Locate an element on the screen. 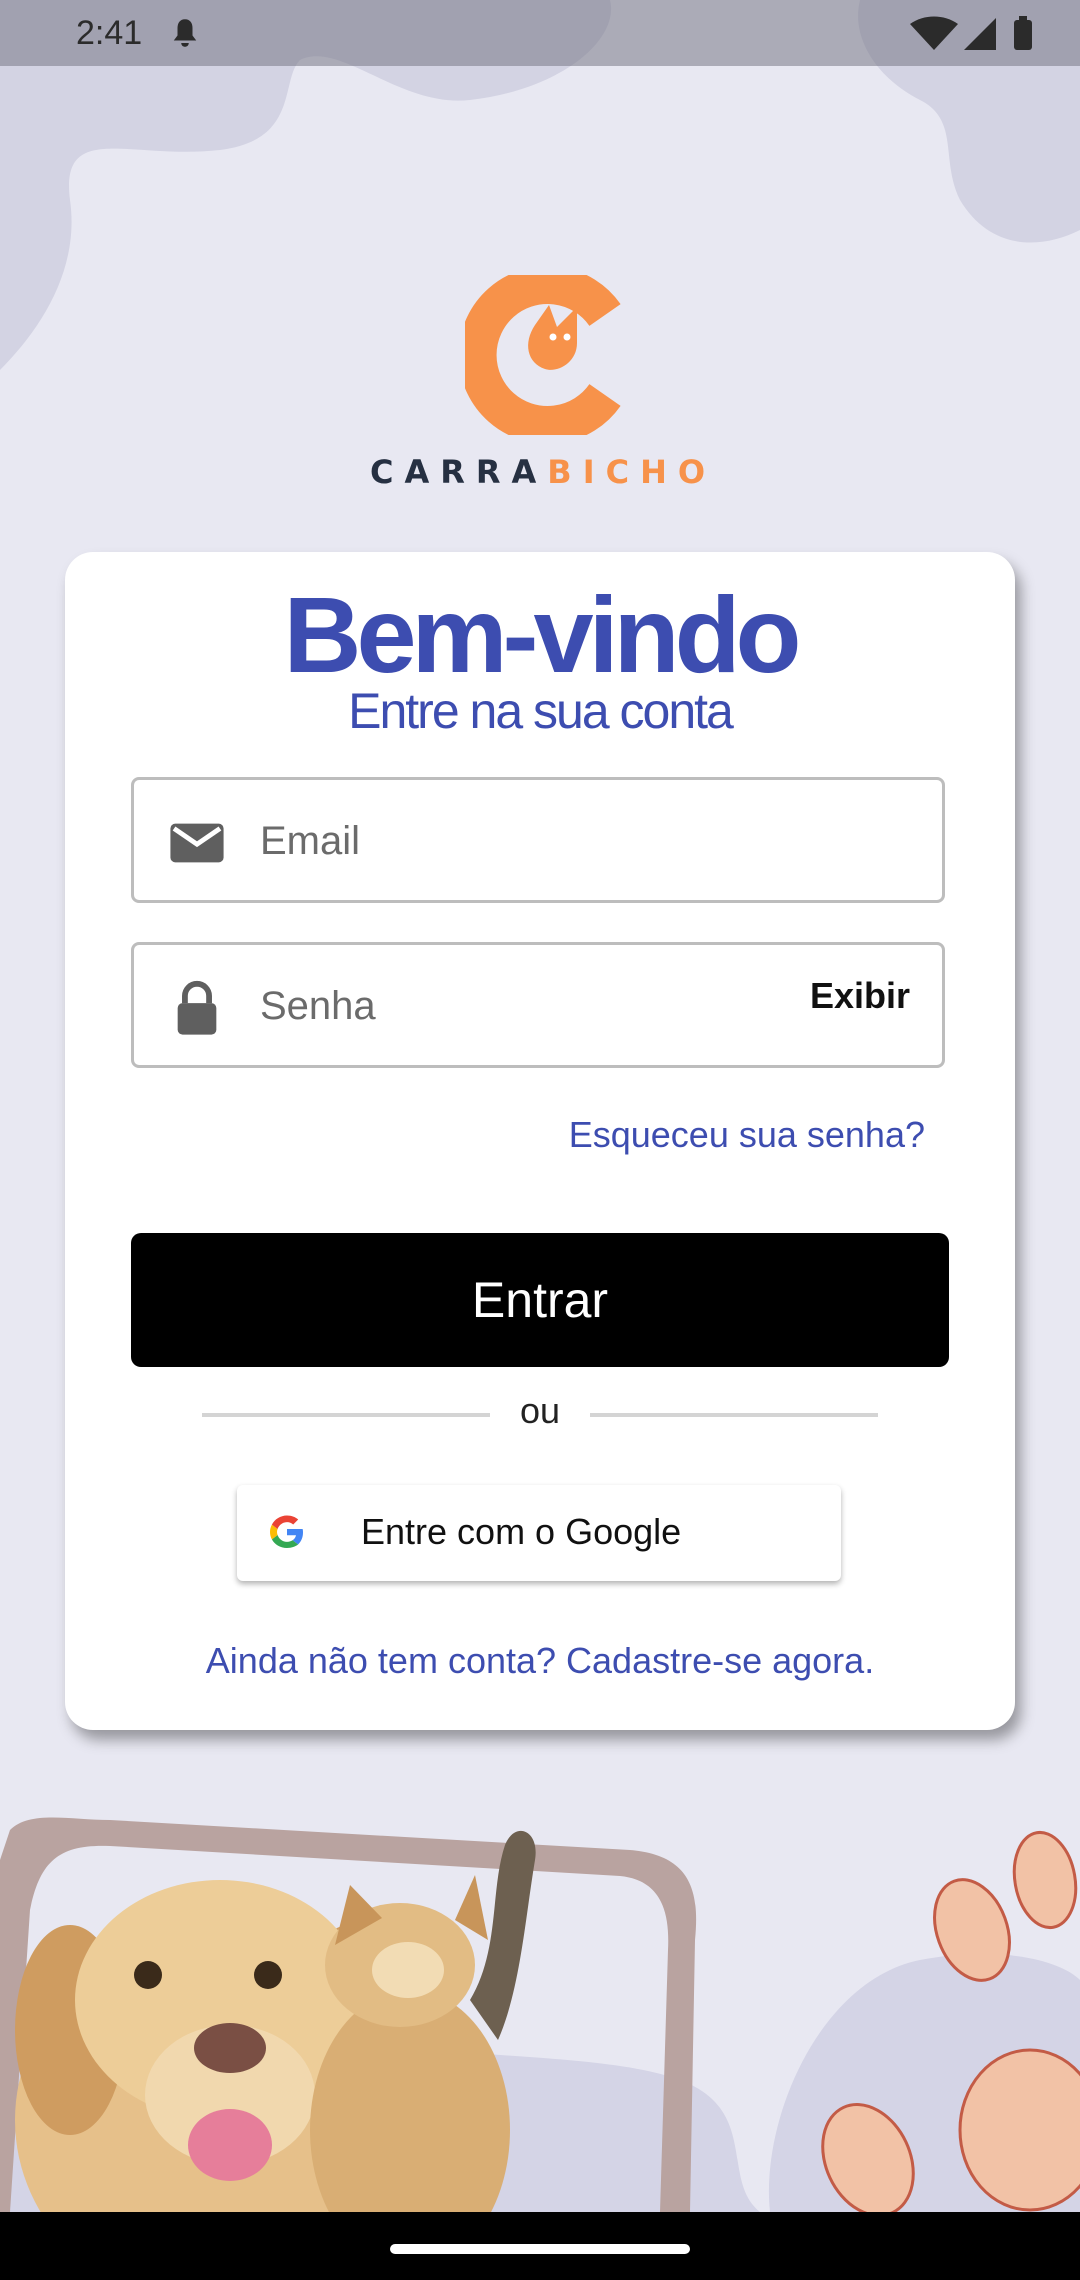 The image size is (1080, 2280). password-field: Exibir is located at coordinates (538, 1005).